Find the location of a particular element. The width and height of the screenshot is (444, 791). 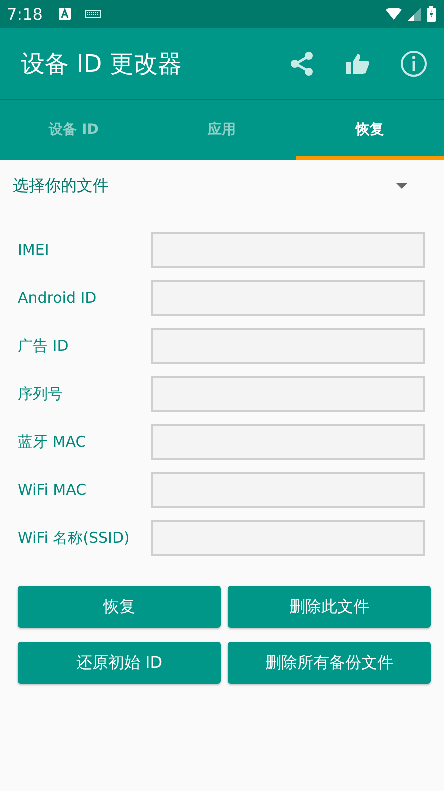

field-label: IMEI is located at coordinates (34, 250).